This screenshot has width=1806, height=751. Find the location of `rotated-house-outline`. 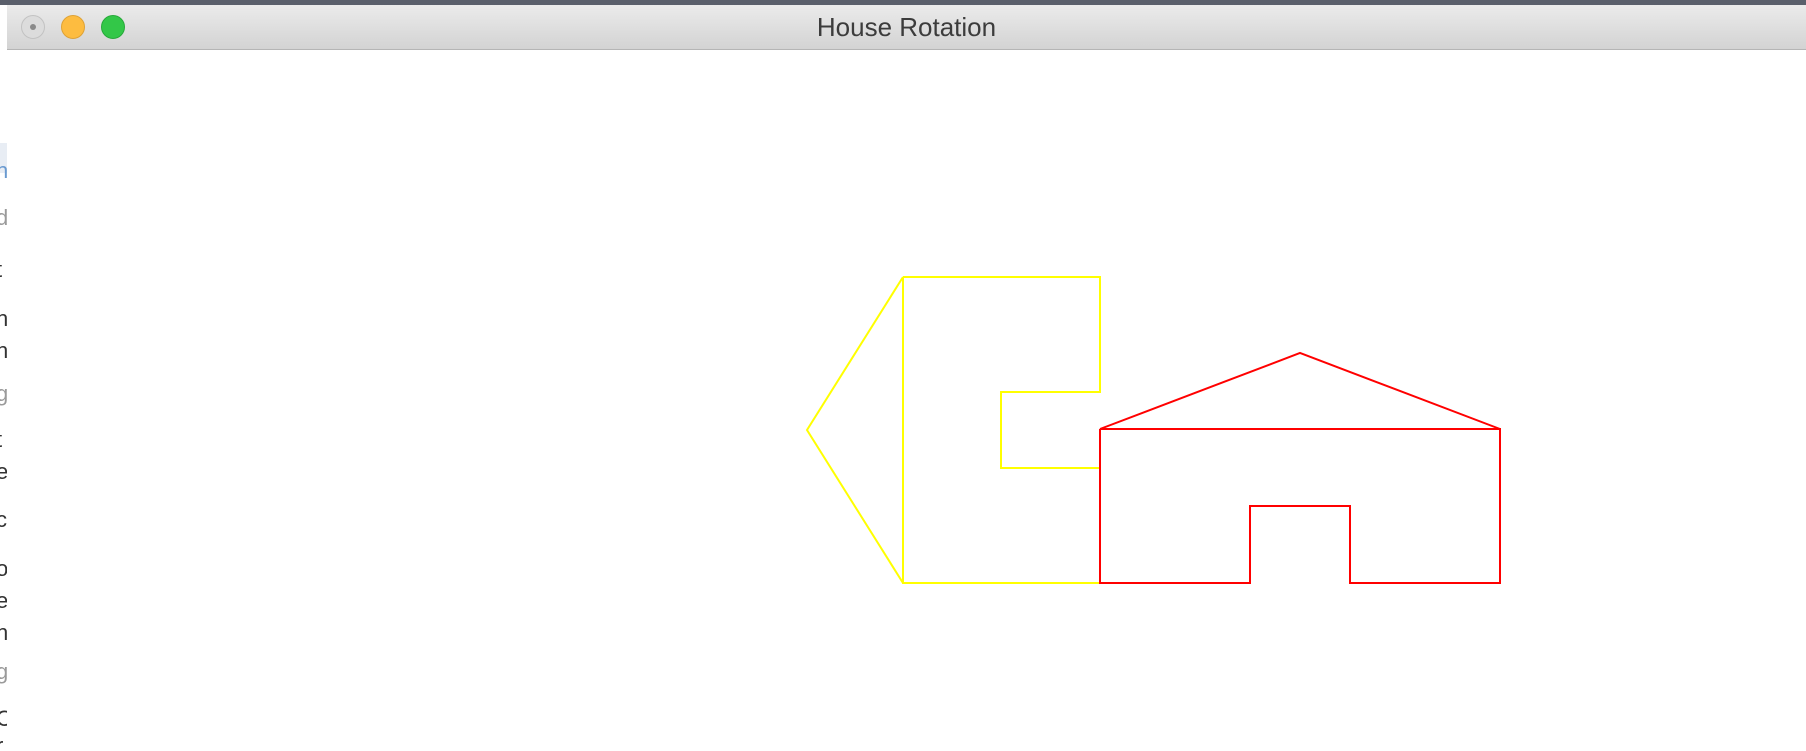

rotated-house-outline is located at coordinates (1001, 430).